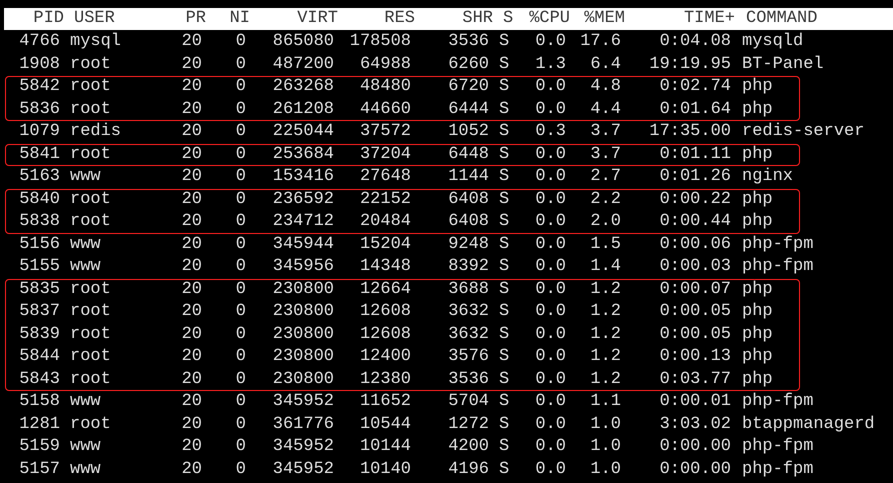  Describe the element at coordinates (384, 447) in the screenshot. I see `table-cell-text: 10144` at that location.